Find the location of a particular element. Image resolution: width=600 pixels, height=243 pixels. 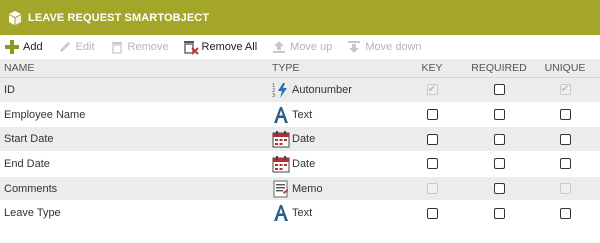

column-header-unique: UNIQUE is located at coordinates (565, 68).